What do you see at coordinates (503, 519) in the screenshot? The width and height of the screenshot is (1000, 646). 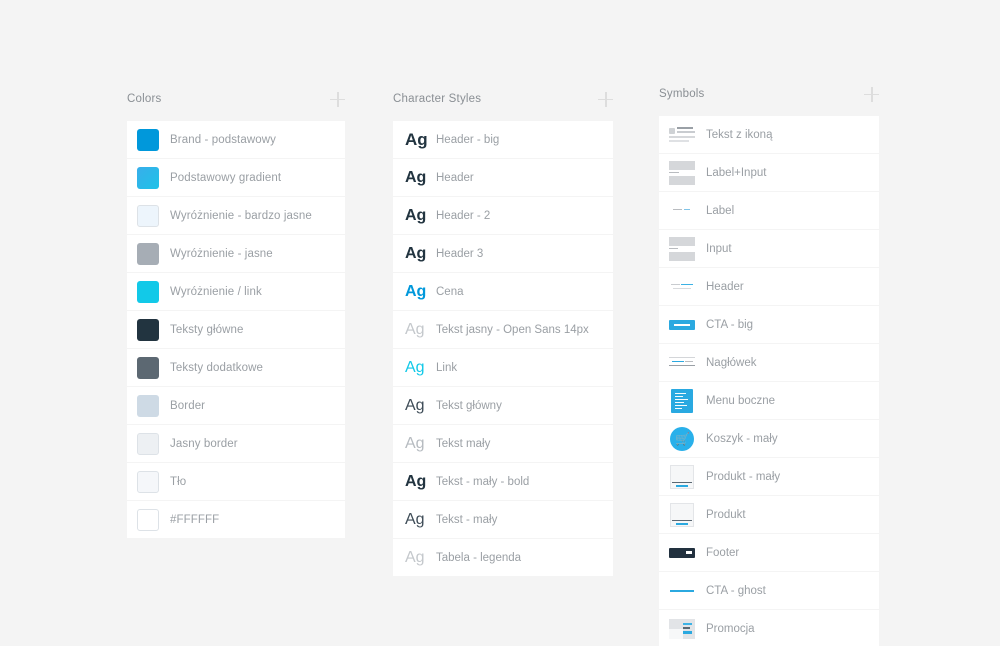 I see `character-style-row: Ag Tekst - mały` at bounding box center [503, 519].